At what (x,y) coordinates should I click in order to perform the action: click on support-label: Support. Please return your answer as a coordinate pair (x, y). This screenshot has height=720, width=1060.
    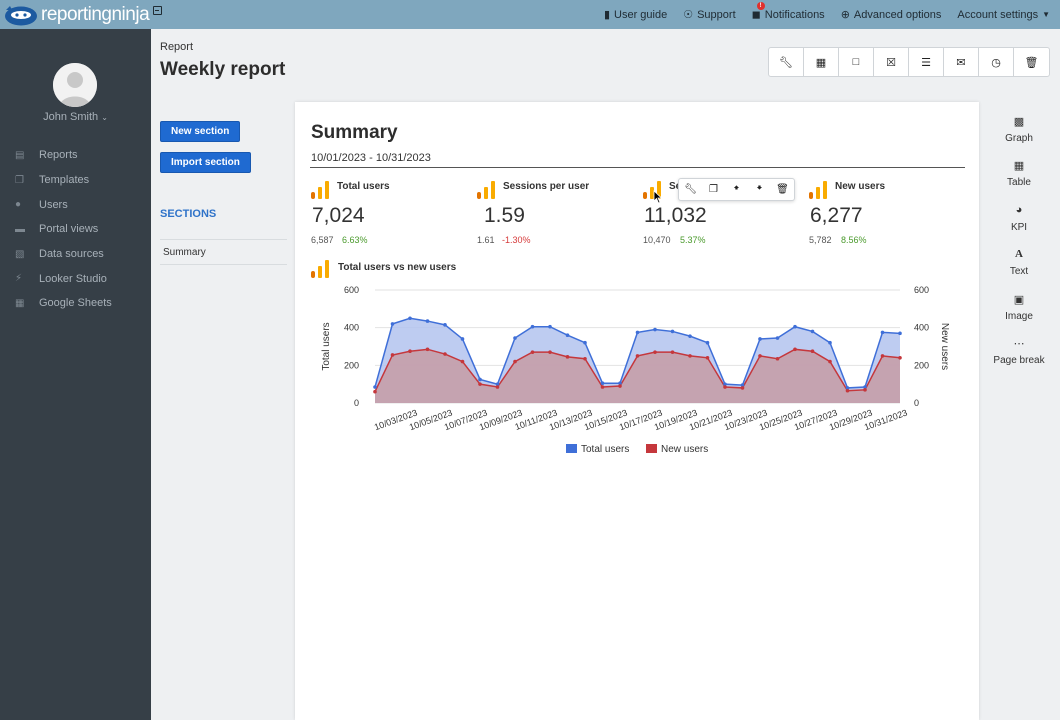
    Looking at the image, I should click on (716, 14).